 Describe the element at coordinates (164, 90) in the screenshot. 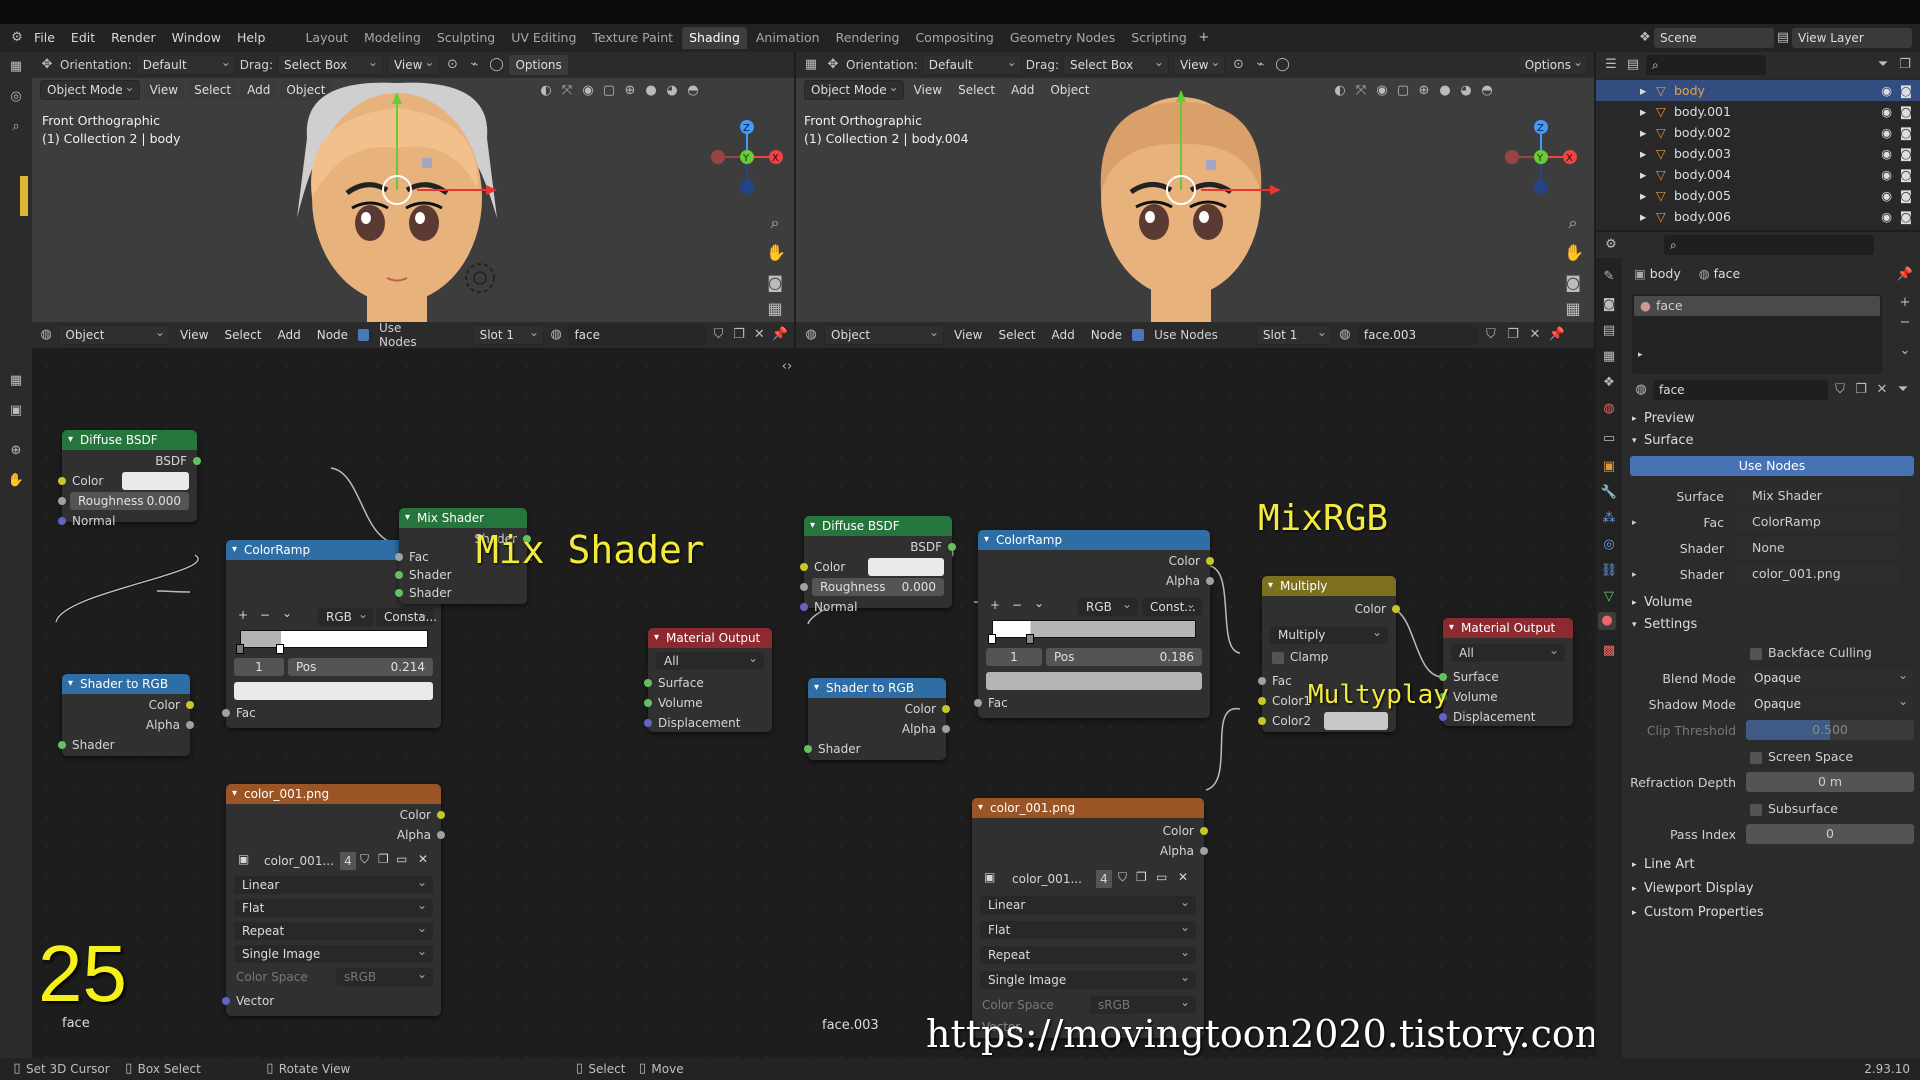

I see `menu-view: View` at that location.